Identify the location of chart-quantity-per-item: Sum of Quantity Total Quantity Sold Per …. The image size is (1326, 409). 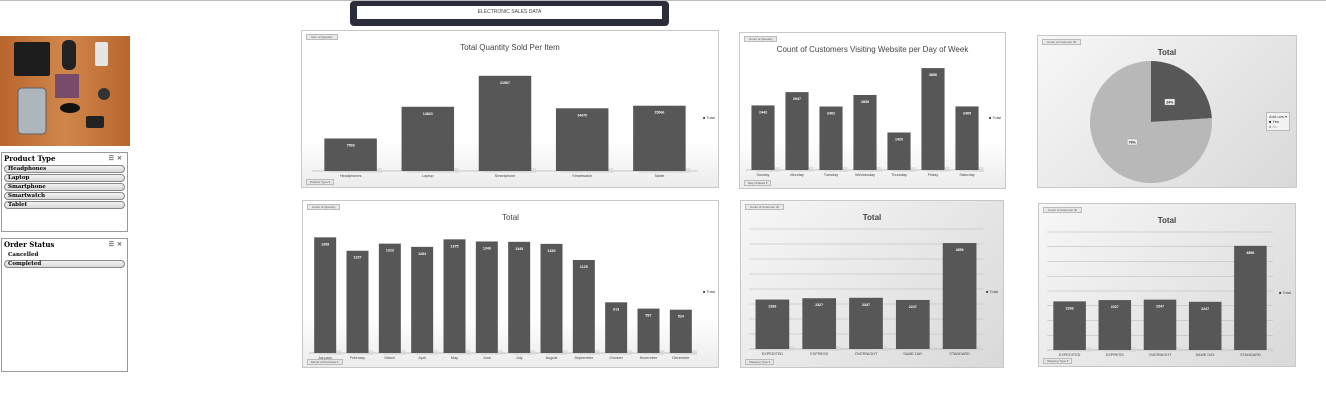
(510, 109).